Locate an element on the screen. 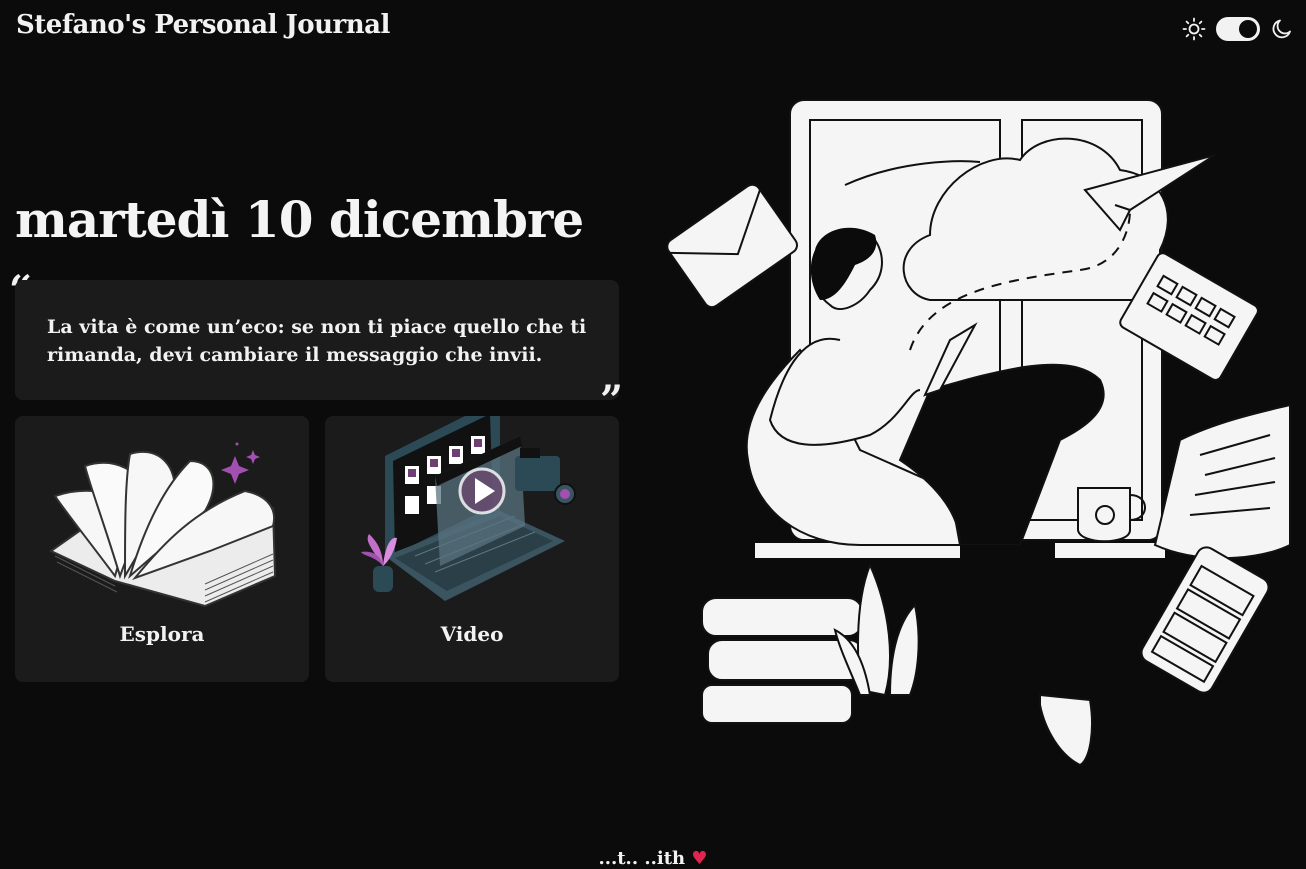 The height and width of the screenshot is (869, 1306). header: Stefano's Personal Journal is located at coordinates (653, 30).